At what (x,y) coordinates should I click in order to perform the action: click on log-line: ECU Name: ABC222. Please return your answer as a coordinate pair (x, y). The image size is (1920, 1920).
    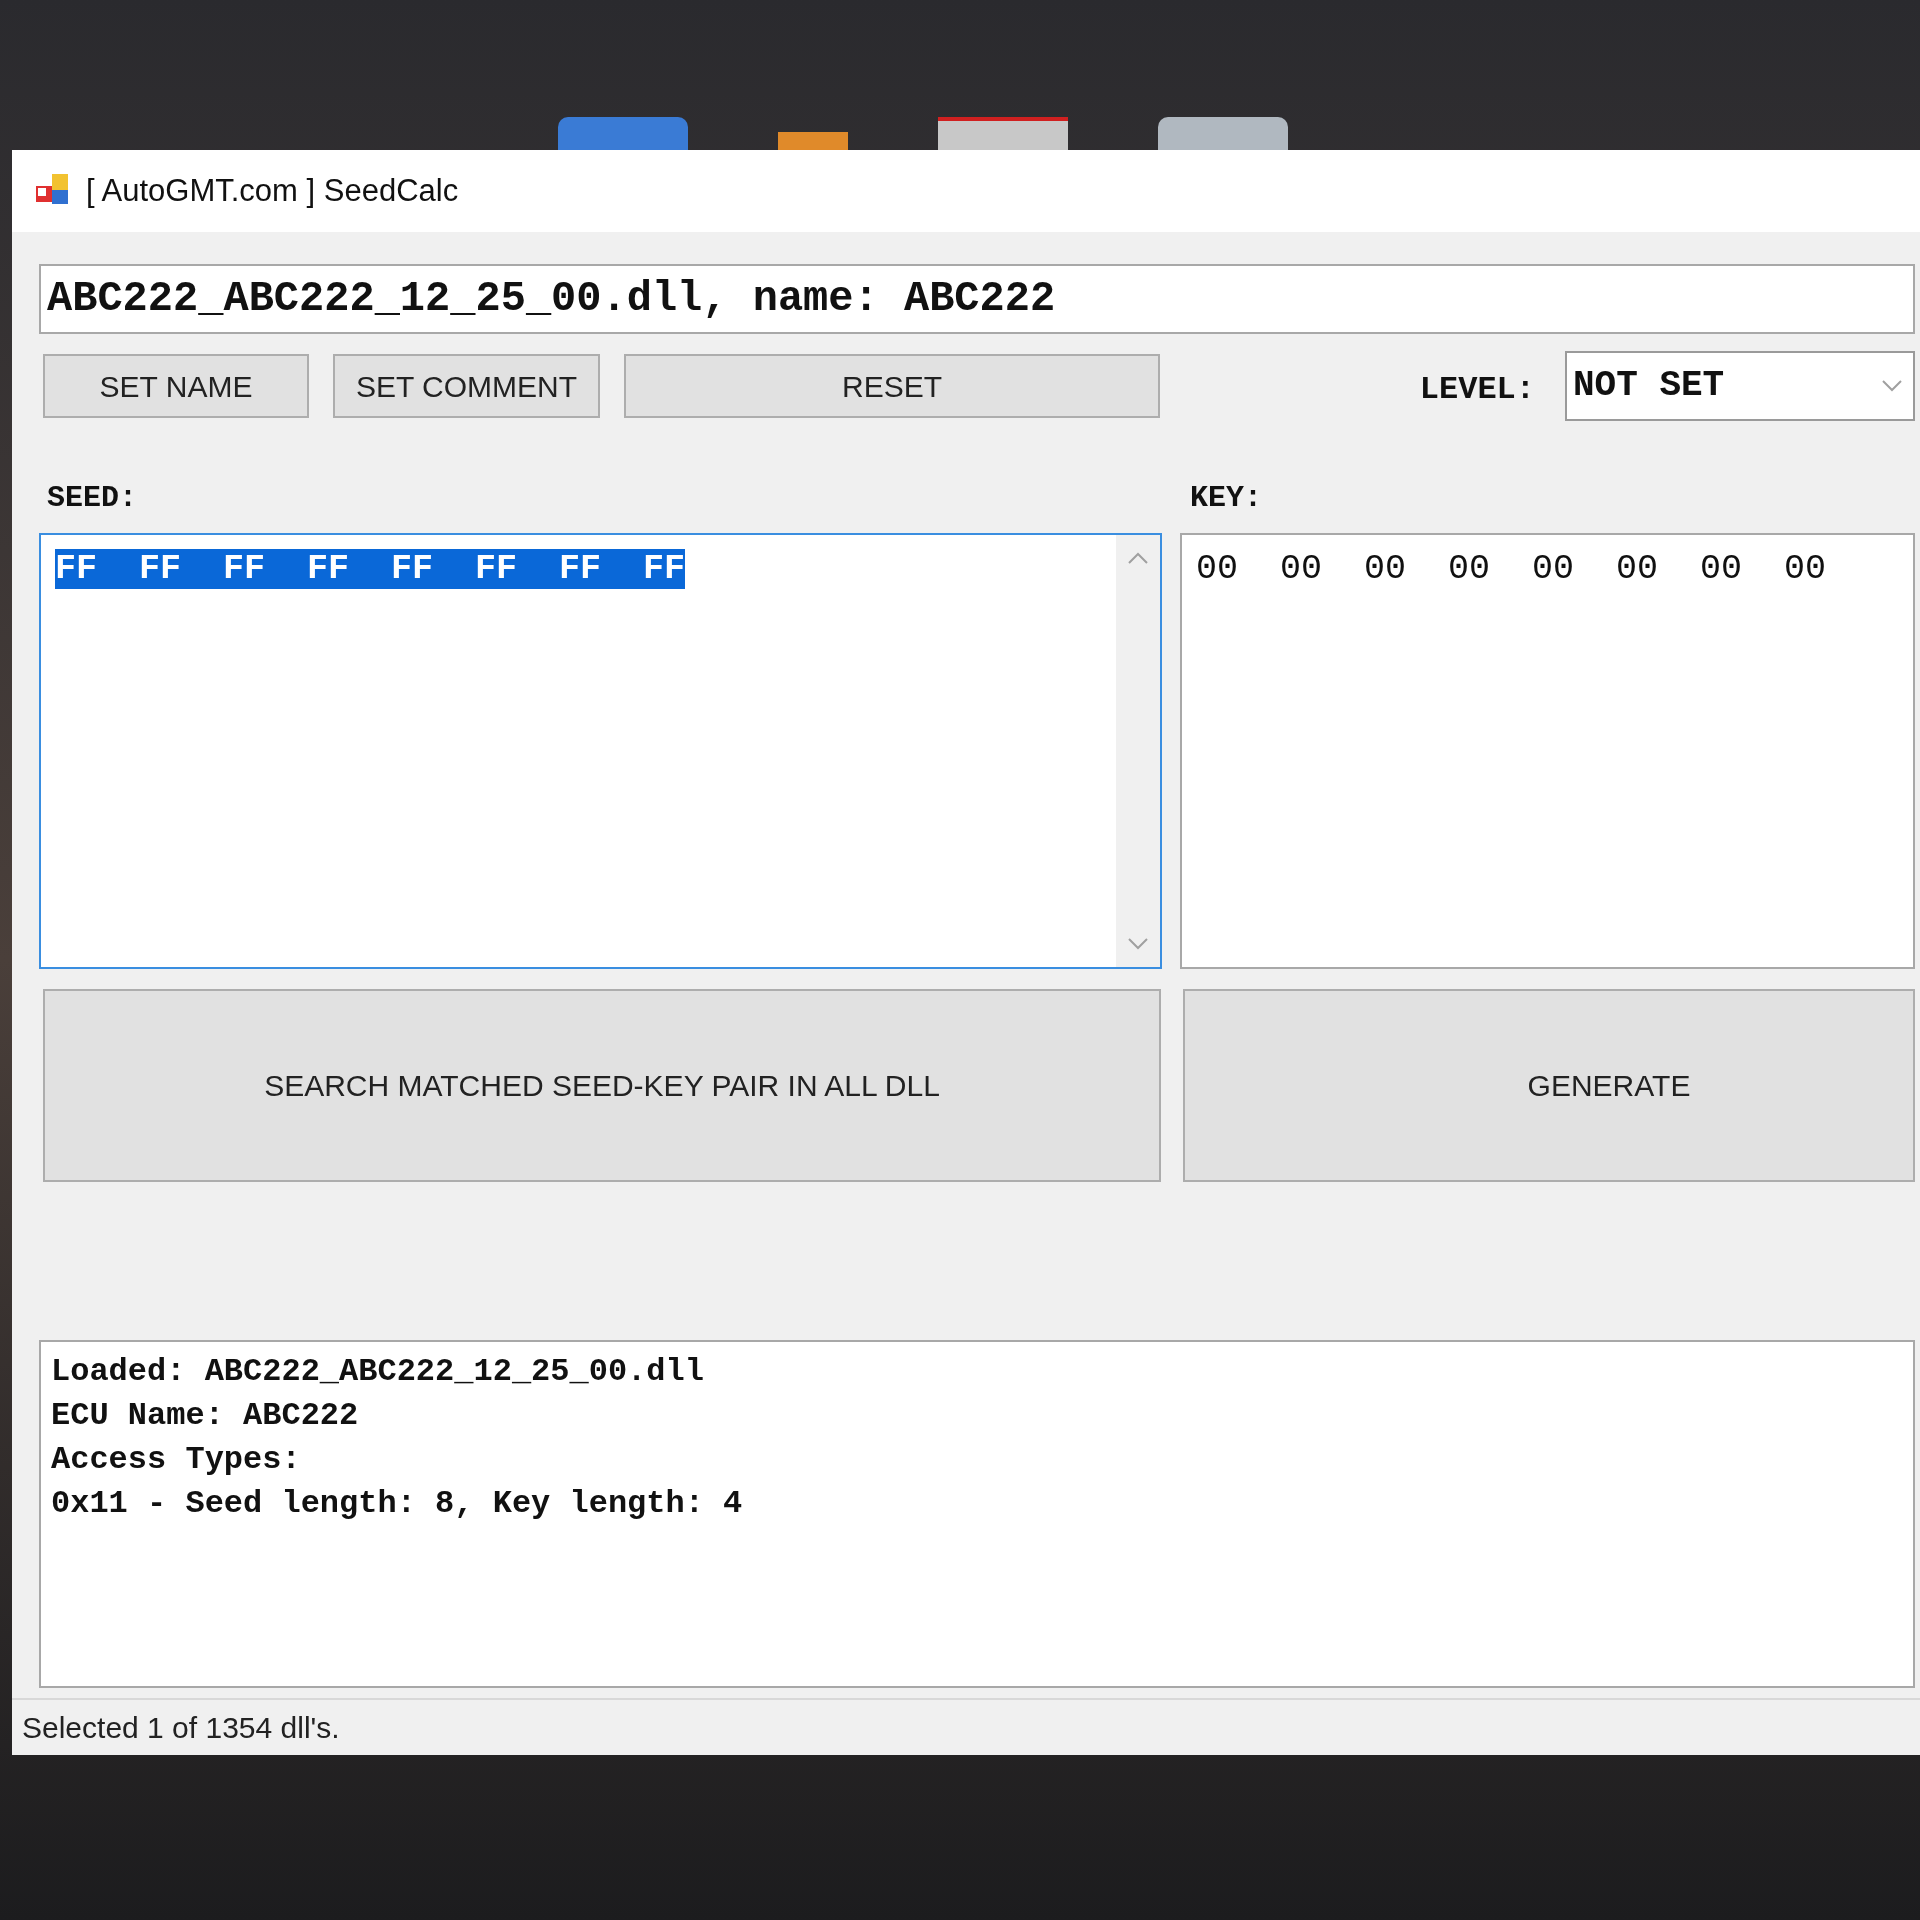
    Looking at the image, I should click on (205, 1416).